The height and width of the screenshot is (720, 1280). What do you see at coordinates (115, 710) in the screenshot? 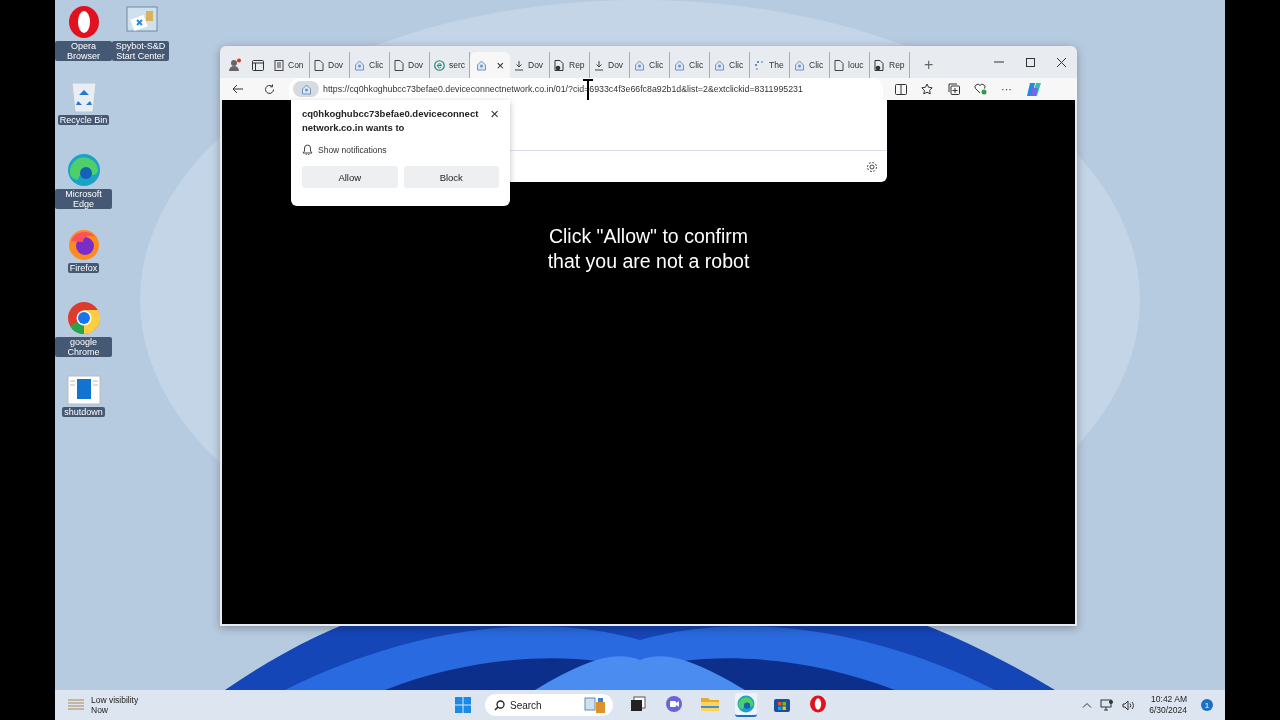
I see `weather-time: Now` at bounding box center [115, 710].